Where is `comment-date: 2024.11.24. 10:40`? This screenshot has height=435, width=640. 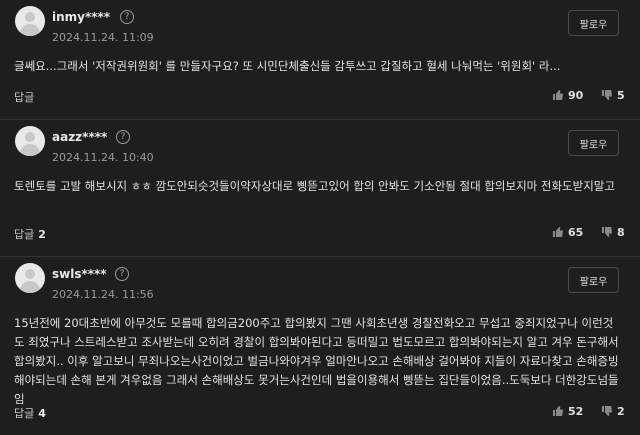 comment-date: 2024.11.24. 10:40 is located at coordinates (103, 157).